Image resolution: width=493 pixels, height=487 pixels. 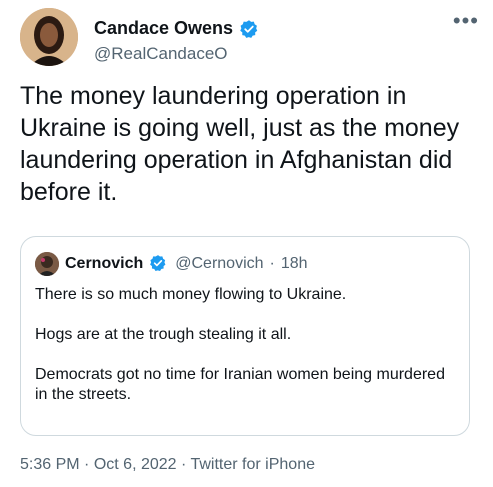 I want to click on author-name-row: Candace Owens, so click(x=176, y=28).